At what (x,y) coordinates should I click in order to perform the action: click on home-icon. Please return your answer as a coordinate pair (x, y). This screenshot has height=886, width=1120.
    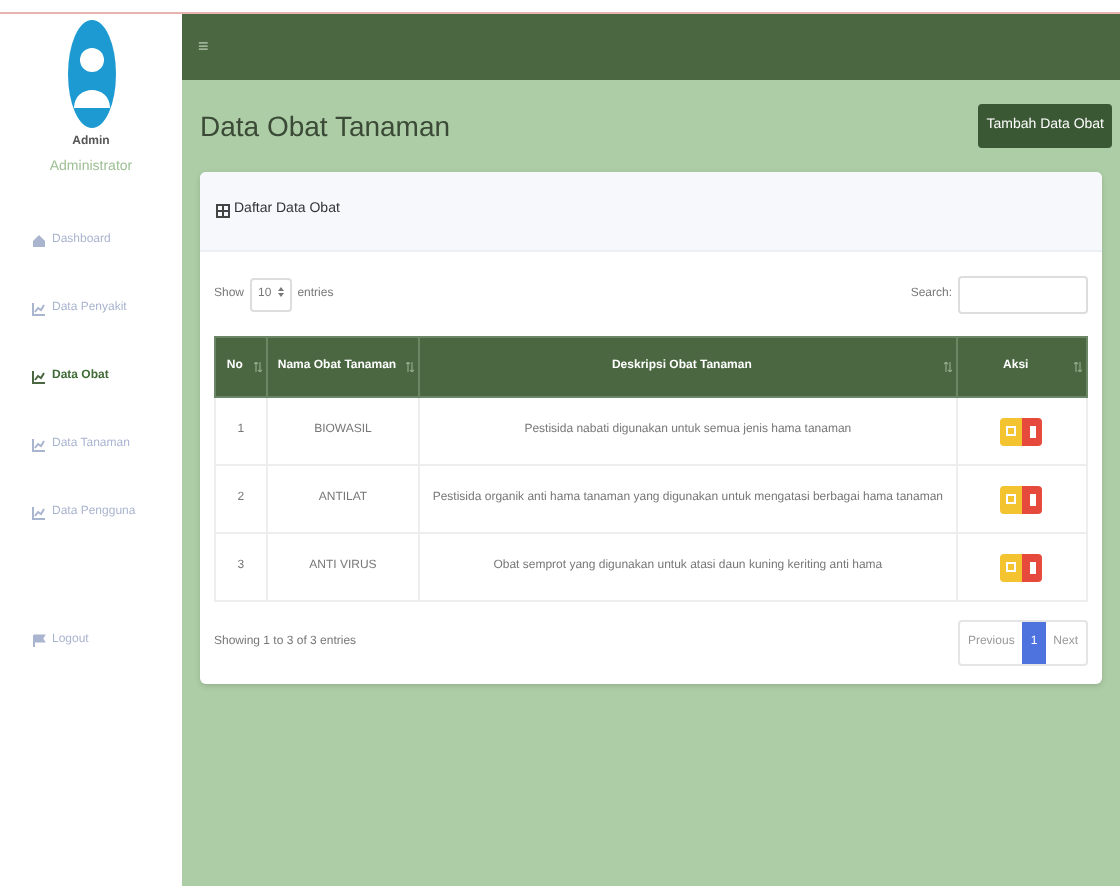
    Looking at the image, I should click on (39, 241).